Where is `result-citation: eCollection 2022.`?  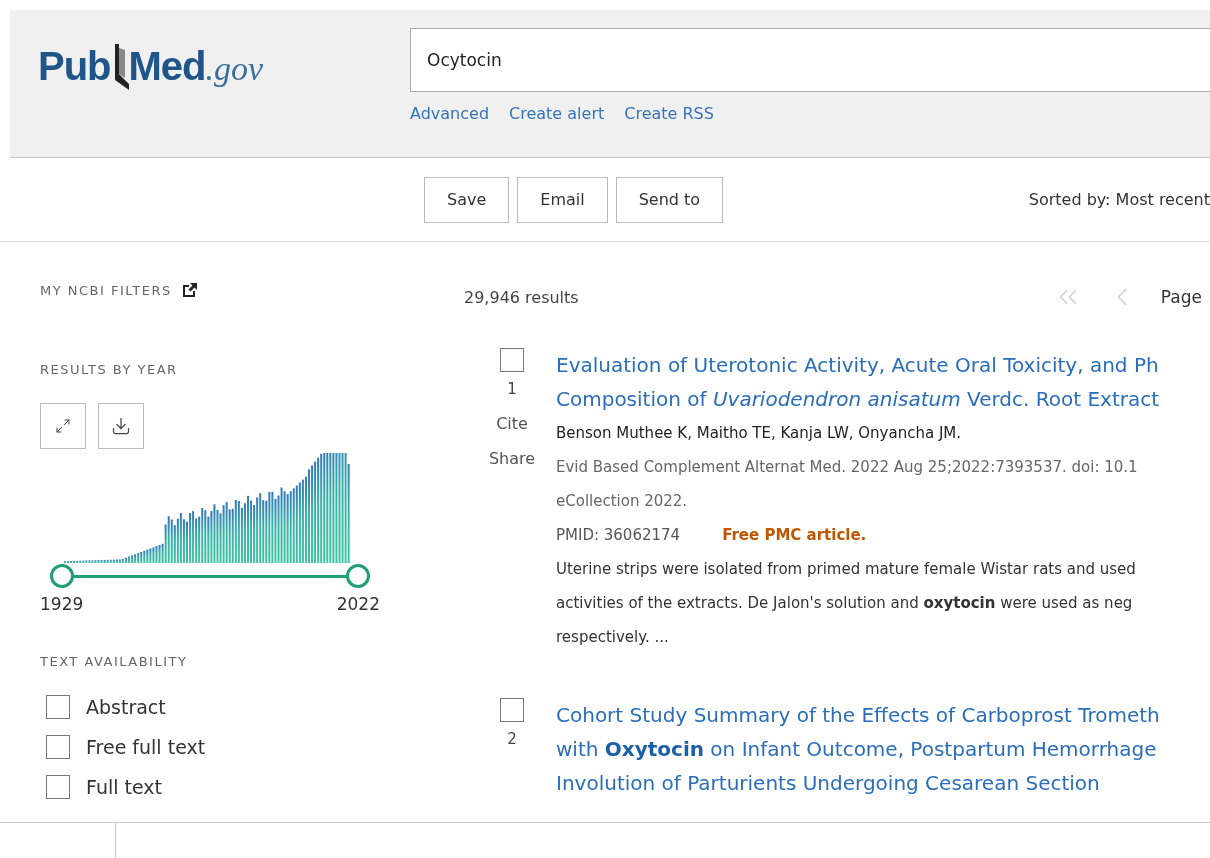 result-citation: eCollection 2022. is located at coordinates (622, 501).